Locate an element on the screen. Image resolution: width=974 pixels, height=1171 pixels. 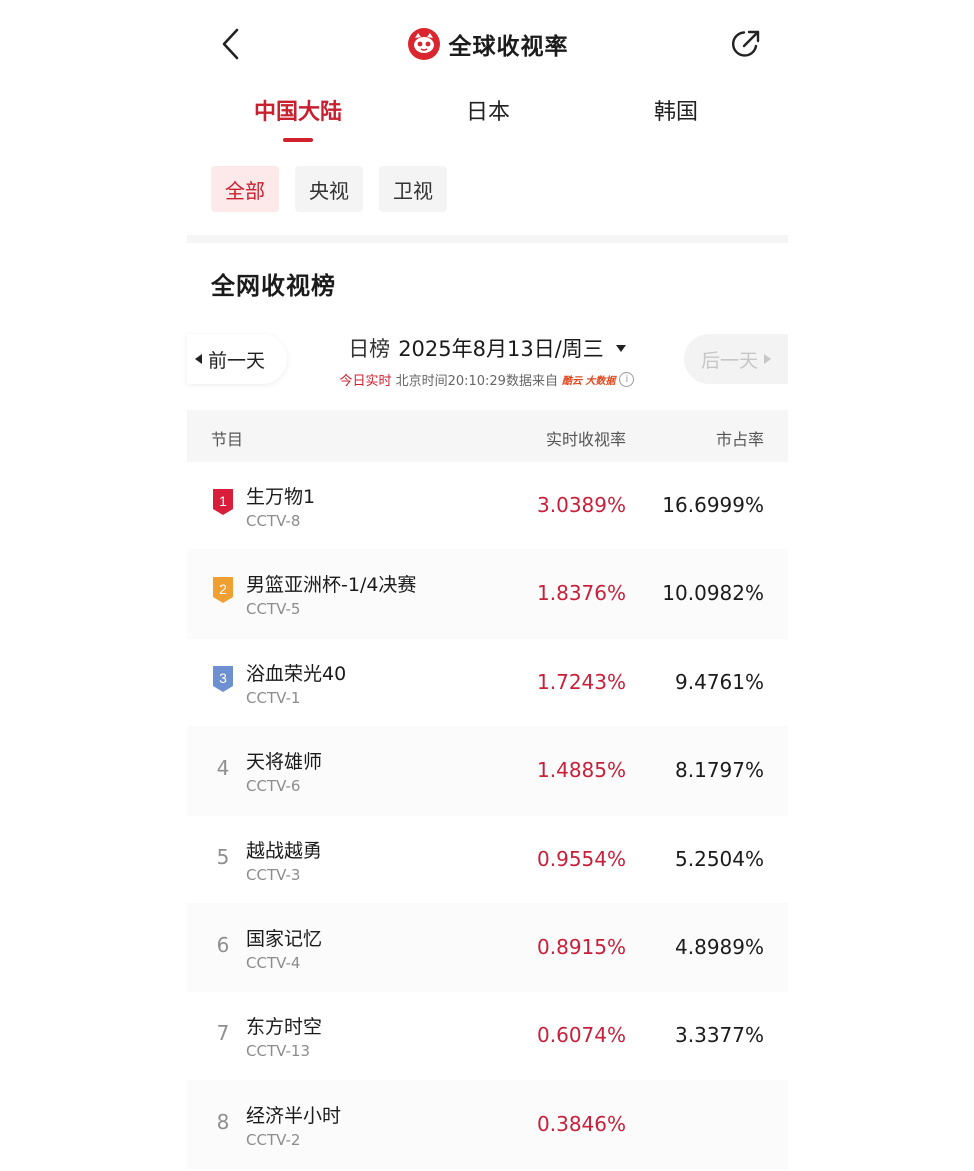
market-share: 10.0982% is located at coordinates (713, 593).